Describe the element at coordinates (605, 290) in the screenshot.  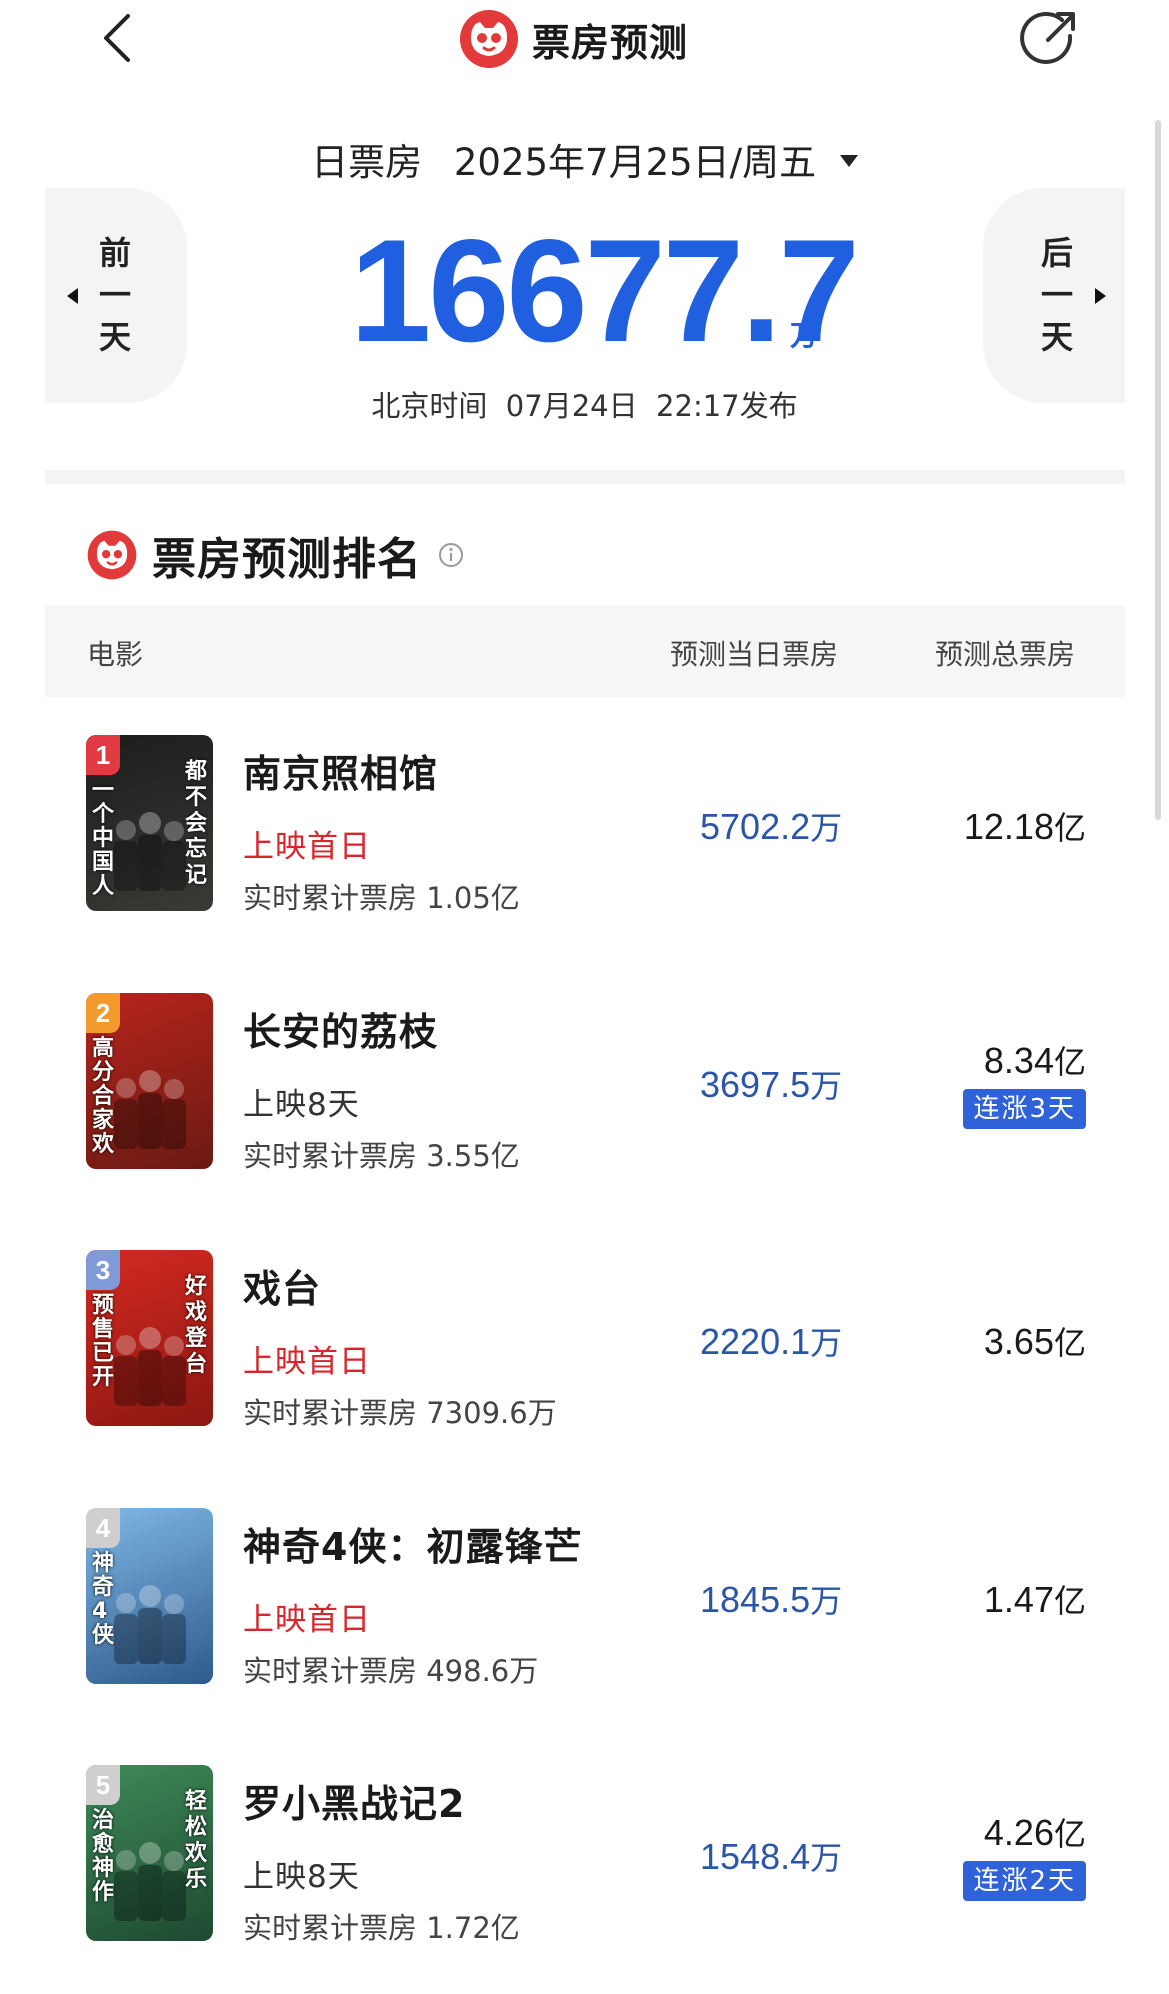
I see `total-forecast-value: 16677.7` at that location.